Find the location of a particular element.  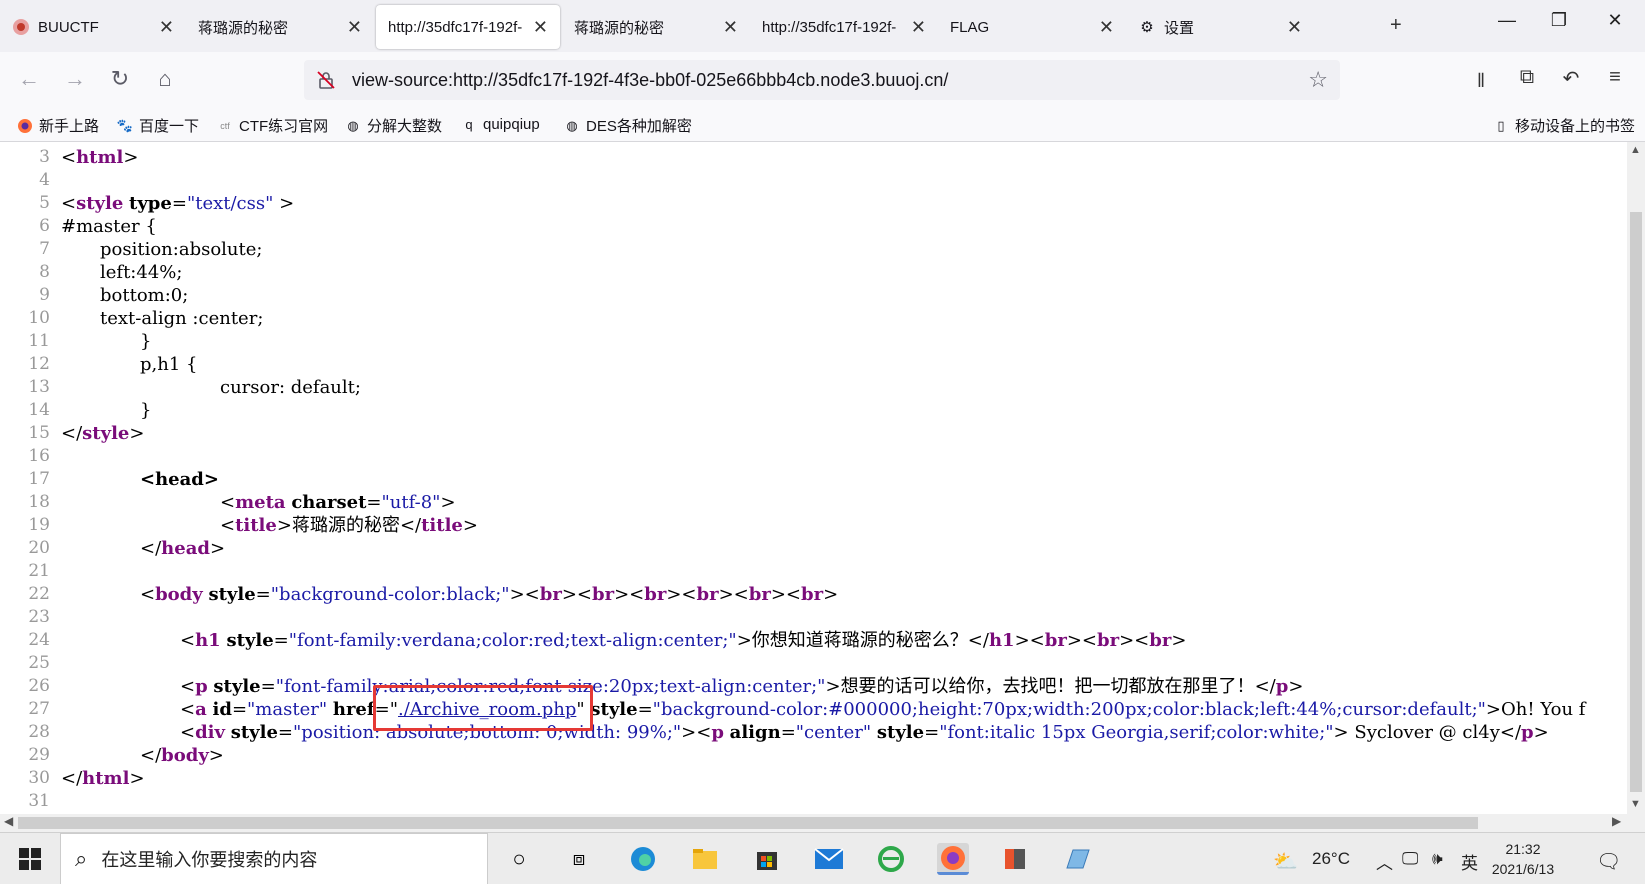

scroll-right-icon: ▶ is located at coordinates (1616, 821).